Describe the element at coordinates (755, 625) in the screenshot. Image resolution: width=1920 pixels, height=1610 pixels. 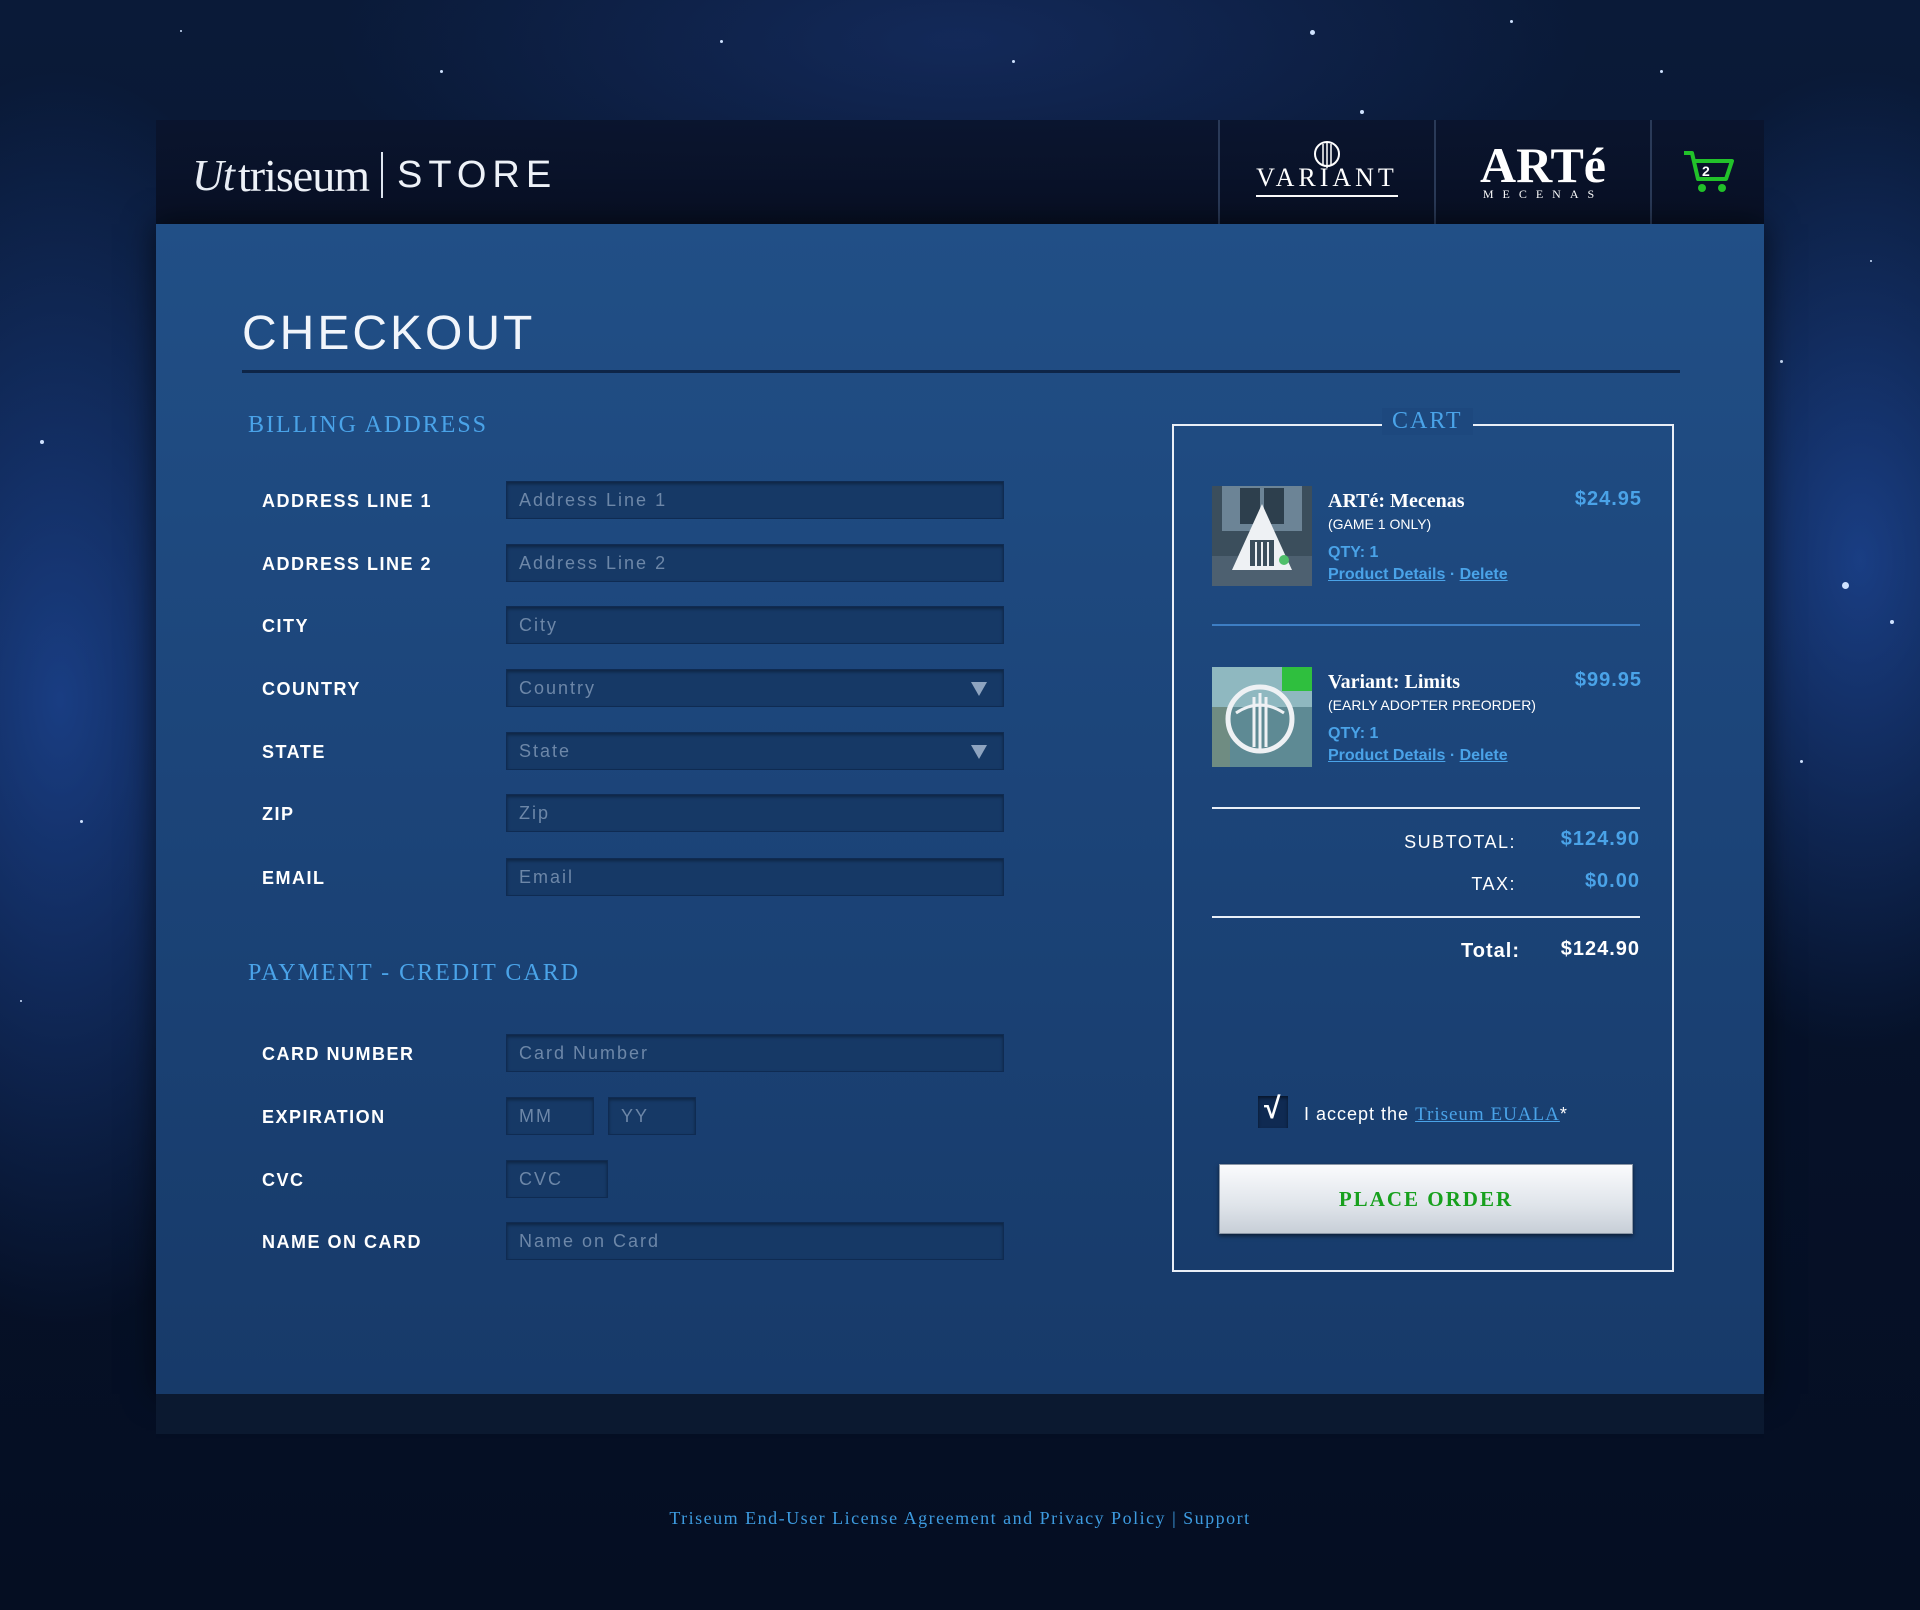
I see `city-input` at that location.